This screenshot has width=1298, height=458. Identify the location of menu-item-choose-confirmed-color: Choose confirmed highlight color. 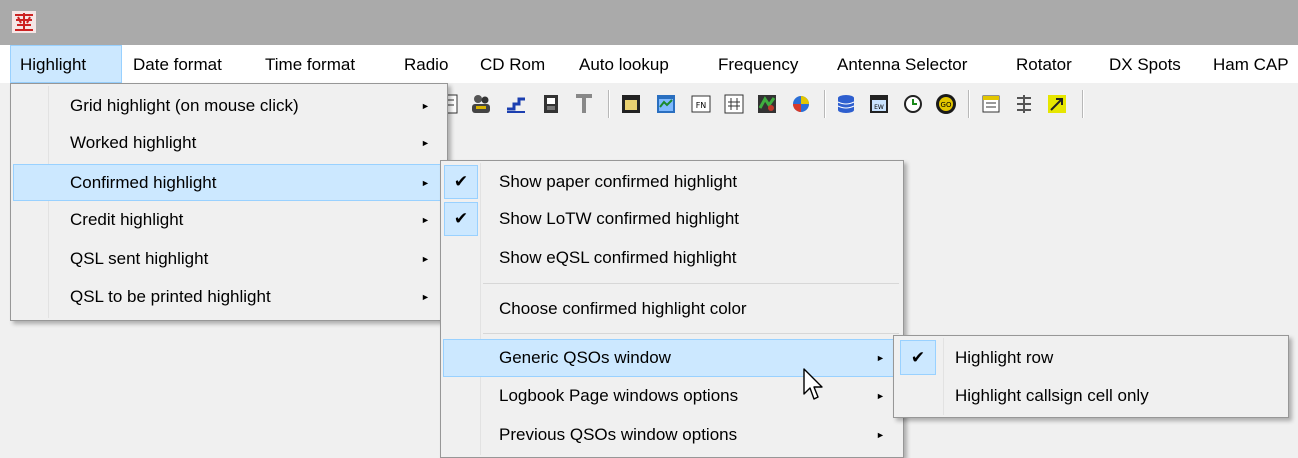
(671, 309).